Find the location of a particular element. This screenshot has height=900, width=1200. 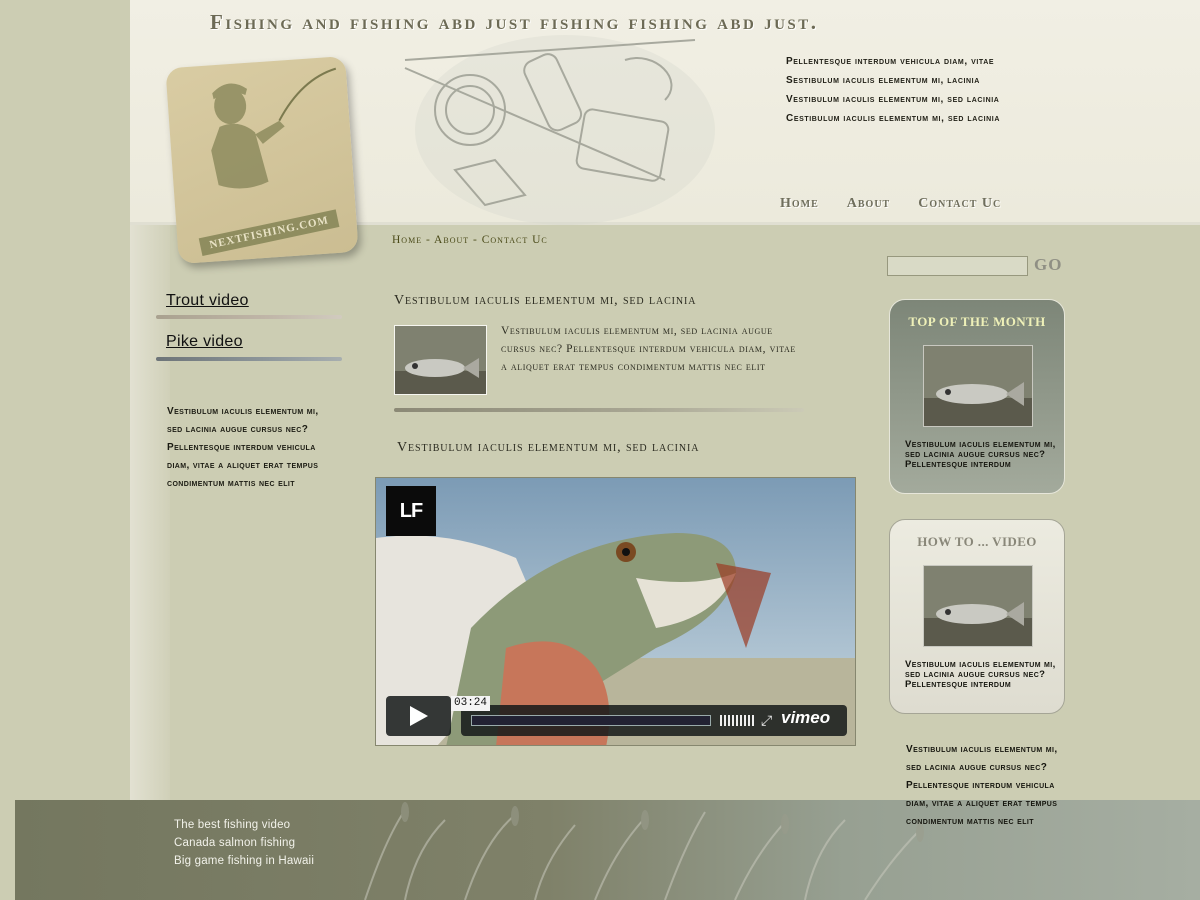

breadcrumb-about: About is located at coordinates (451, 240).